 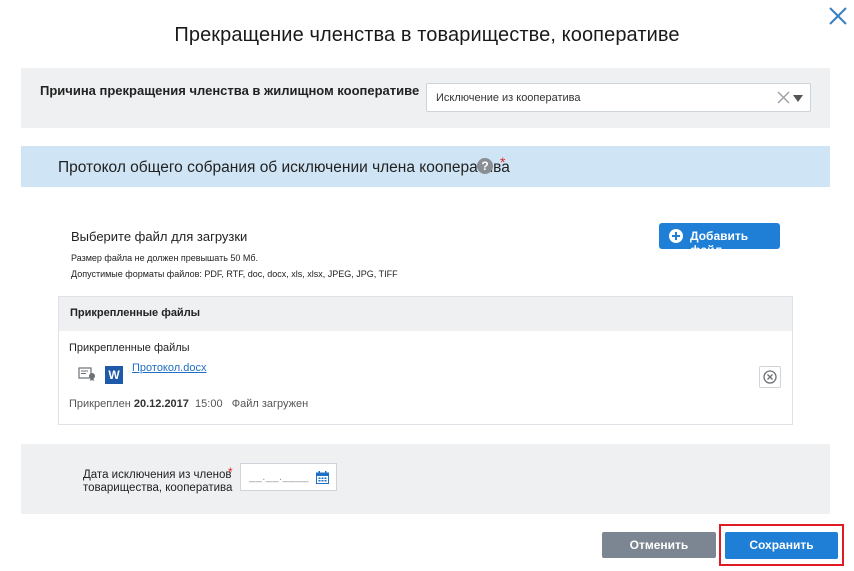 What do you see at coordinates (100, 404) in the screenshot?
I see `attached-prefix: Прикреплен` at bounding box center [100, 404].